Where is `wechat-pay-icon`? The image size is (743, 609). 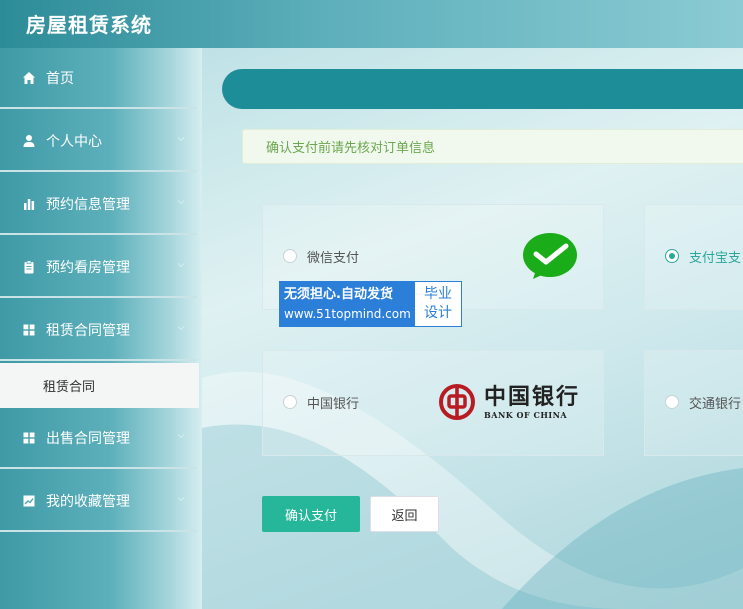 wechat-pay-icon is located at coordinates (550, 256).